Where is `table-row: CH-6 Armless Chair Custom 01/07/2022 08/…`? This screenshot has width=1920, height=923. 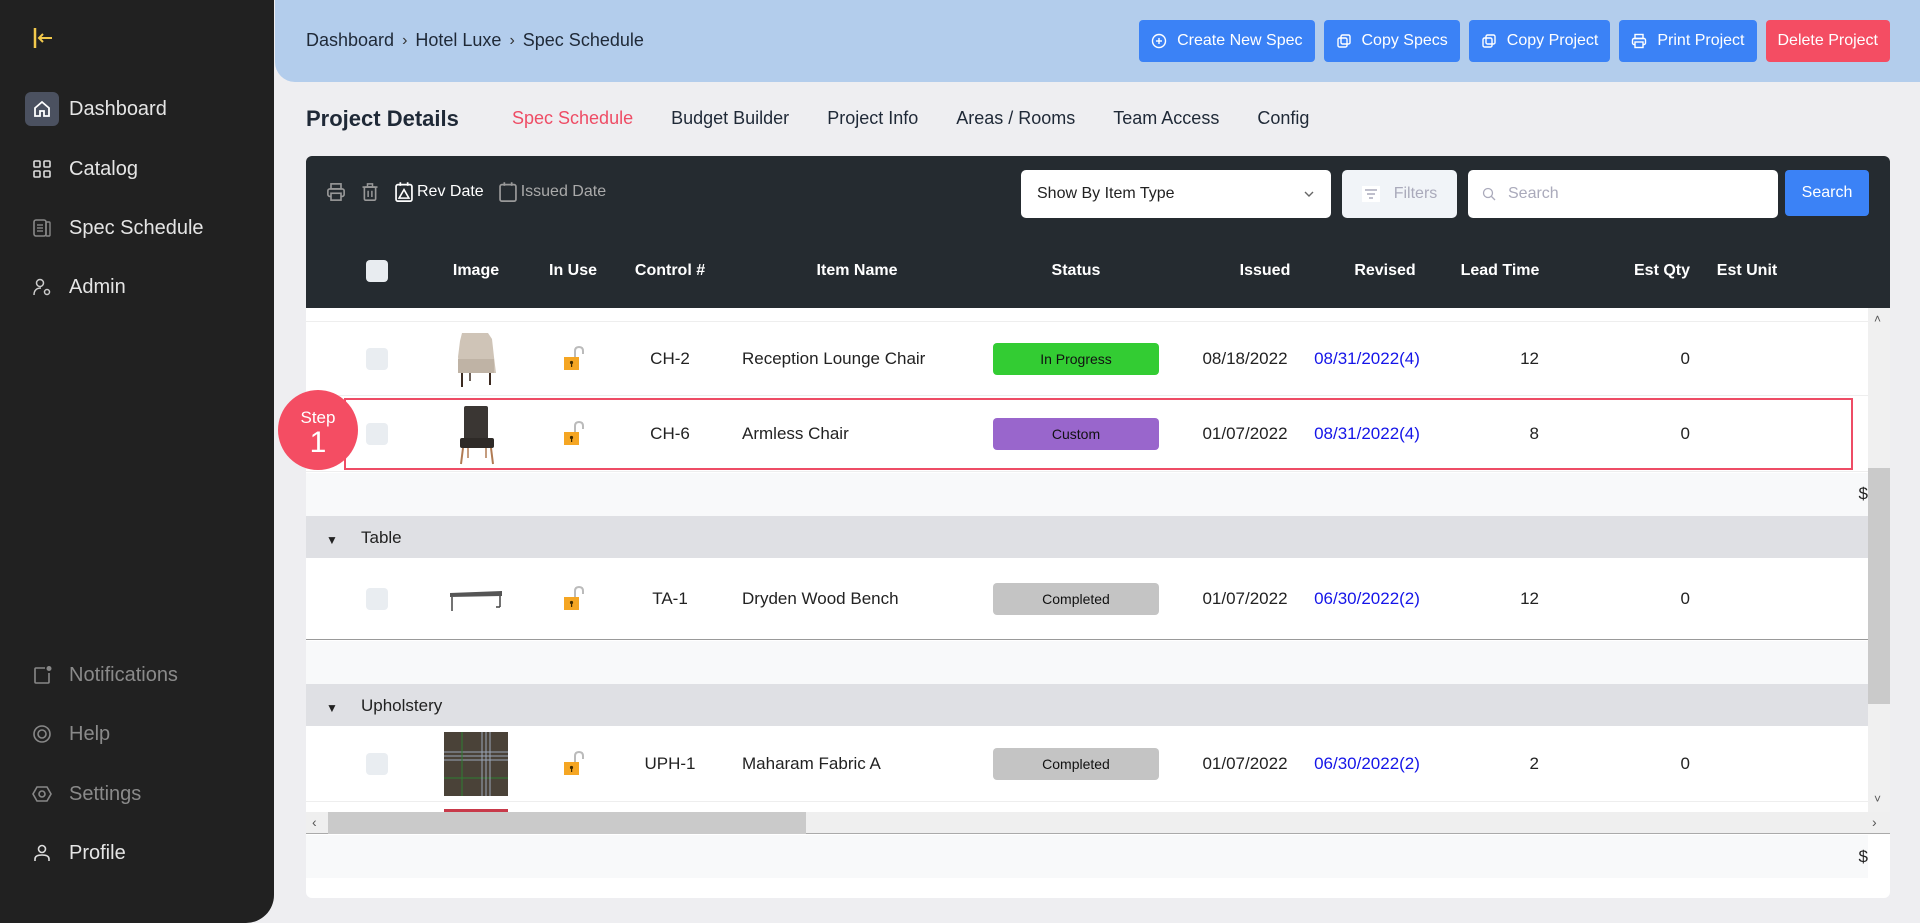 table-row: CH-6 Armless Chair Custom 01/07/2022 08/… is located at coordinates (1087, 434).